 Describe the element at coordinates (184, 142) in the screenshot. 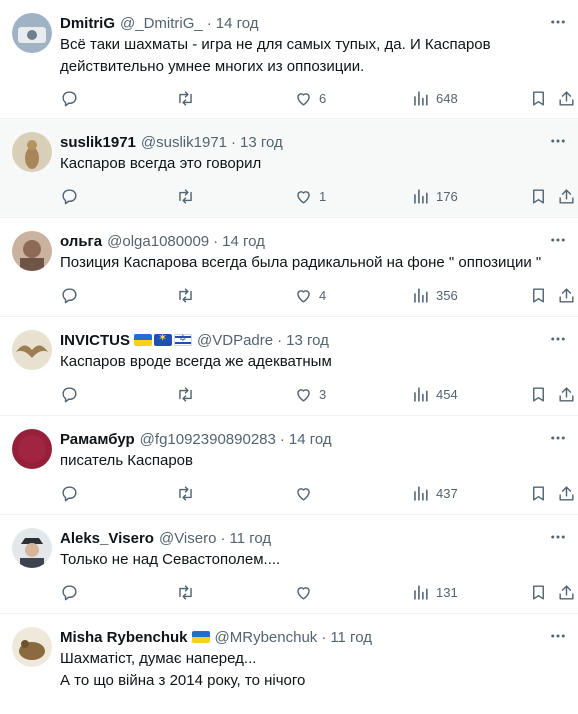

I see `author-handle: @suslik1971` at that location.